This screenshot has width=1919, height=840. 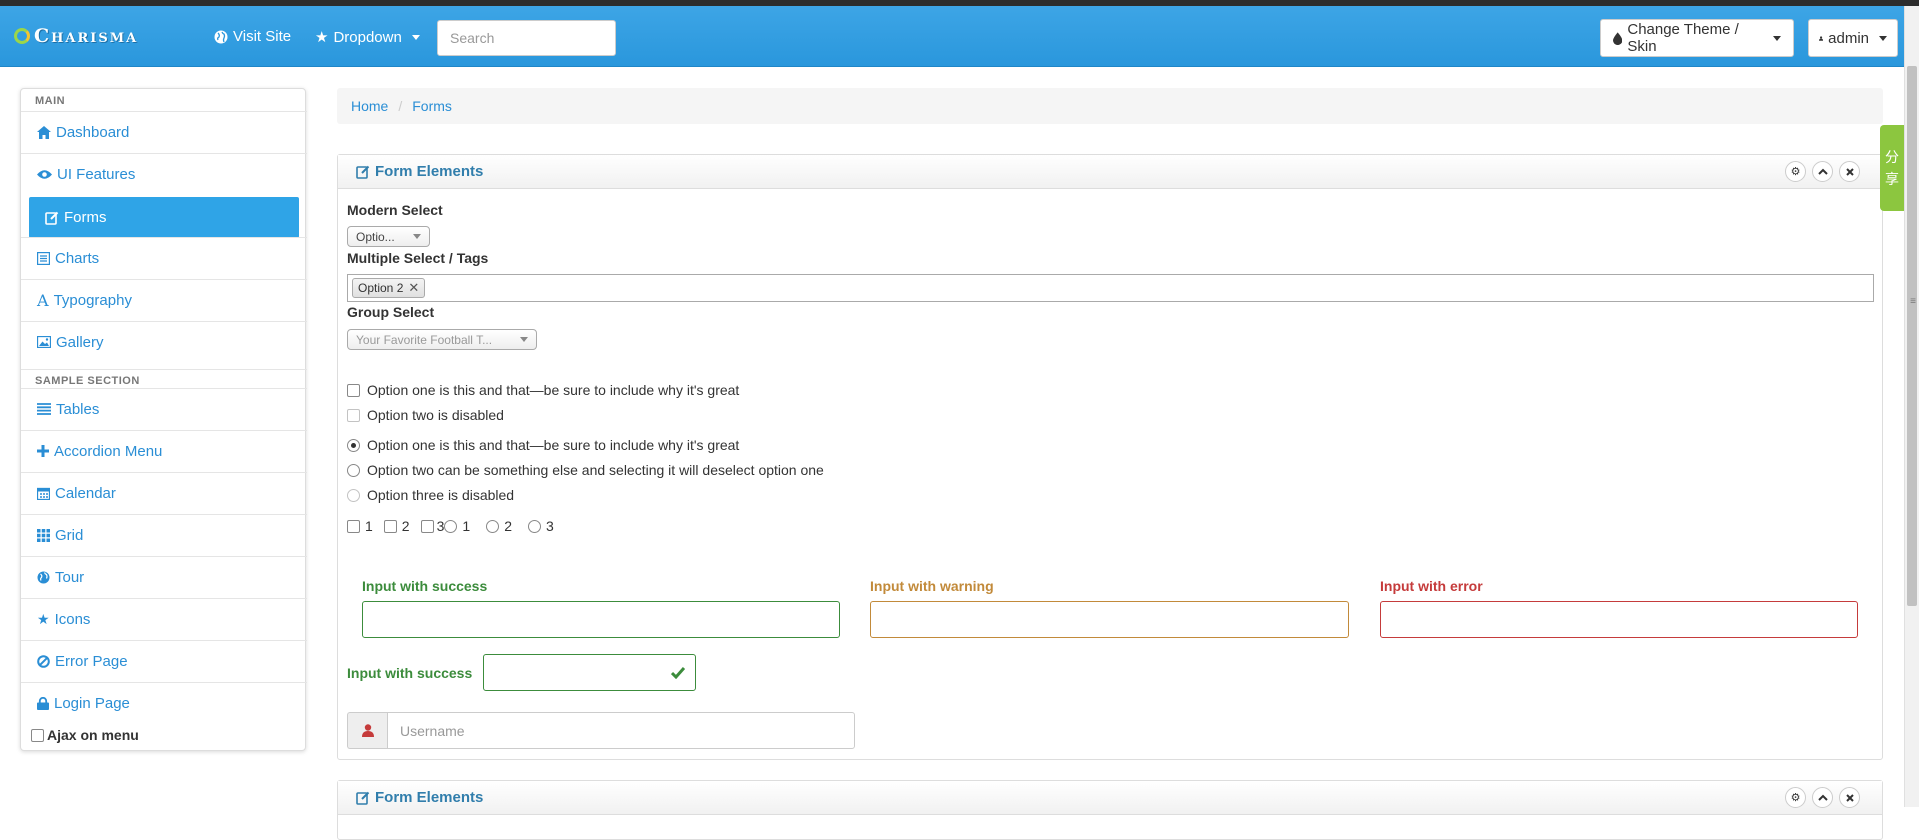 What do you see at coordinates (1848, 38) in the screenshot?
I see `user-menu-label: admin` at bounding box center [1848, 38].